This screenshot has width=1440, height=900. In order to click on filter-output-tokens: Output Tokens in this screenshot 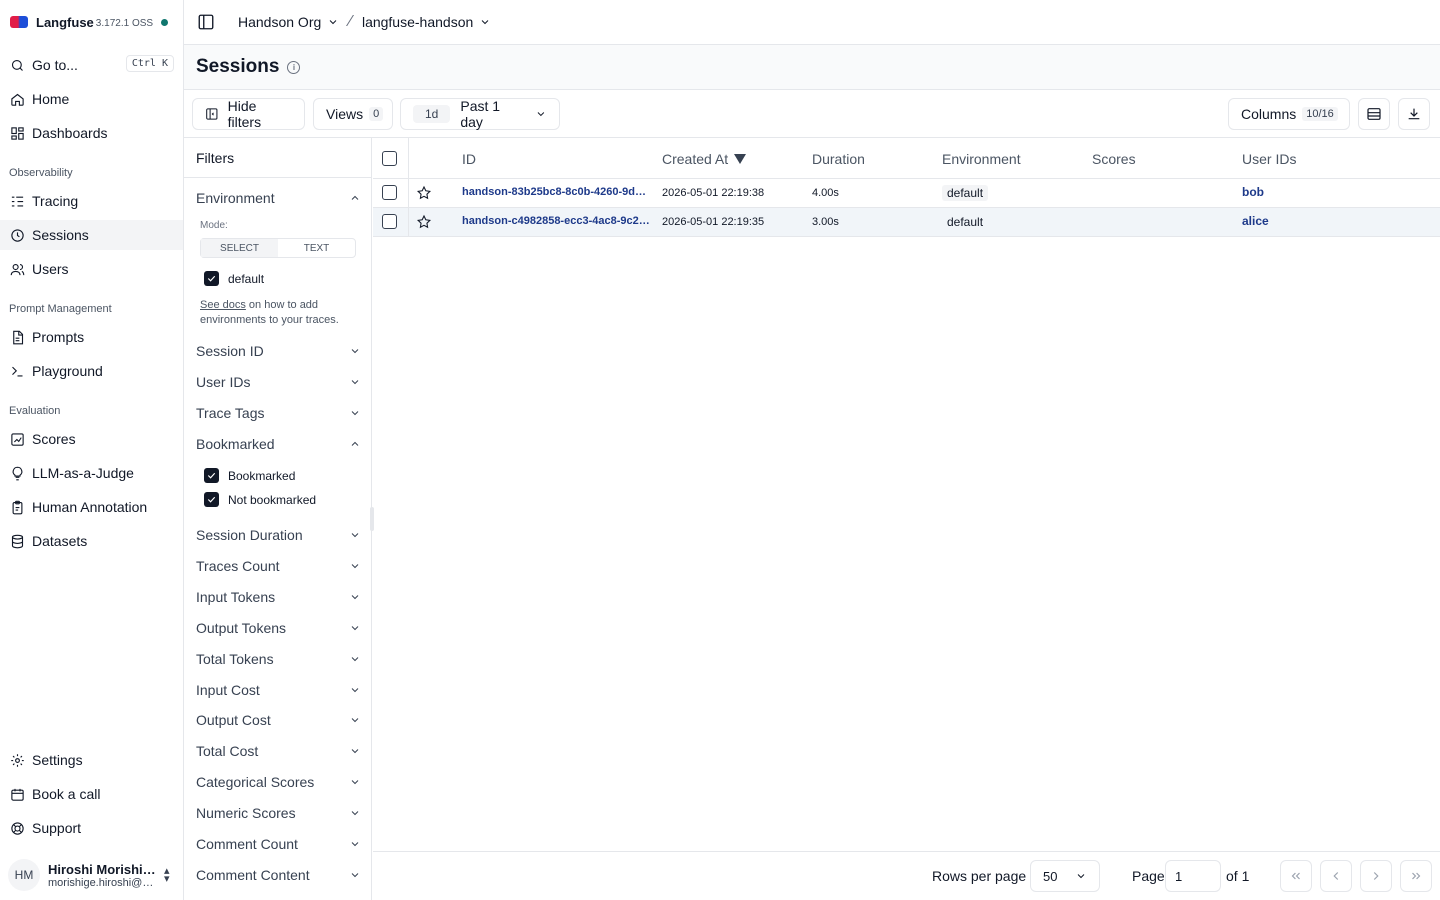, I will do `click(278, 628)`.